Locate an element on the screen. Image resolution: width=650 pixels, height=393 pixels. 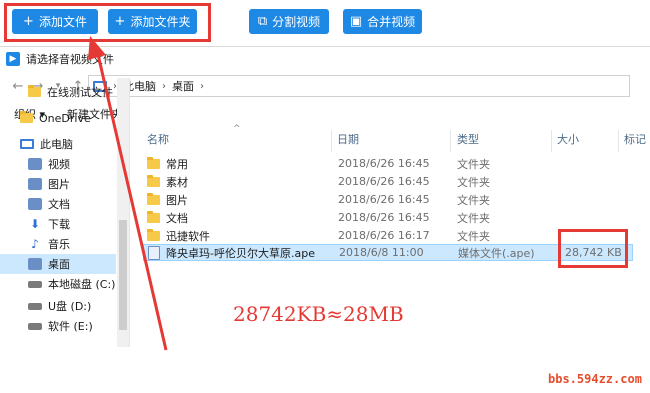
watermark: bbs.594zz.com is located at coordinates (595, 379).